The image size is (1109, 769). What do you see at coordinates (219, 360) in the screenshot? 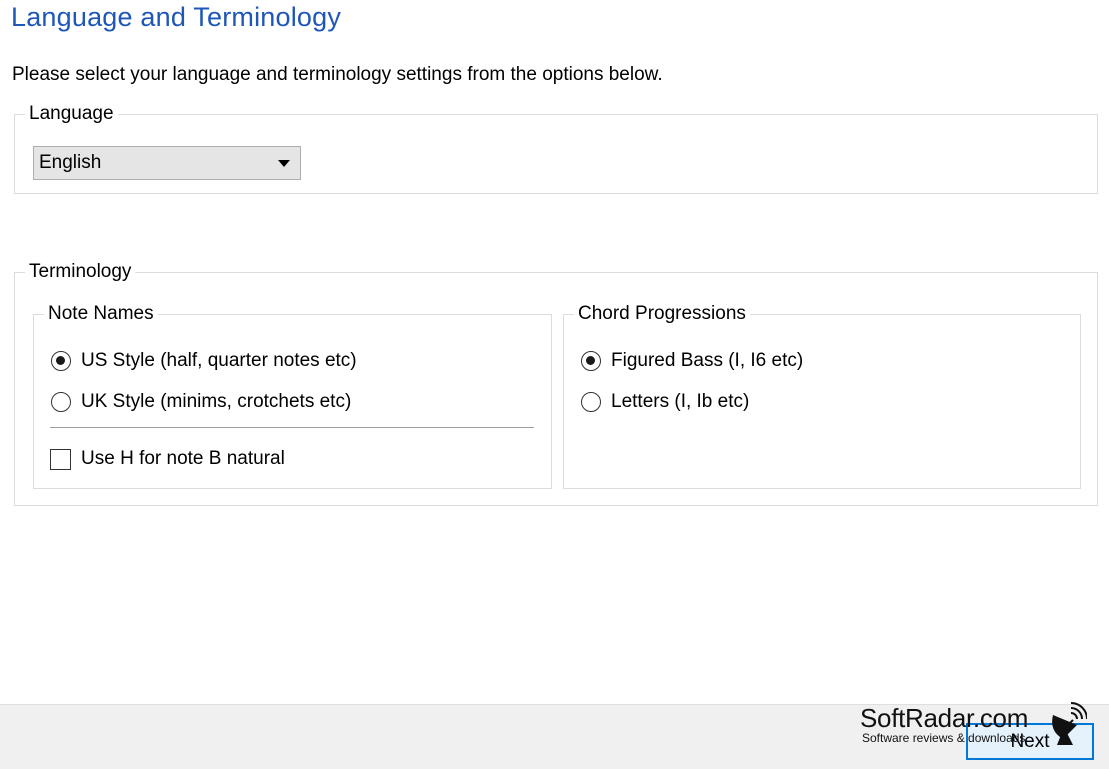
I see `radio-us-style-label: US Style (half, quarter notes etc)` at bounding box center [219, 360].